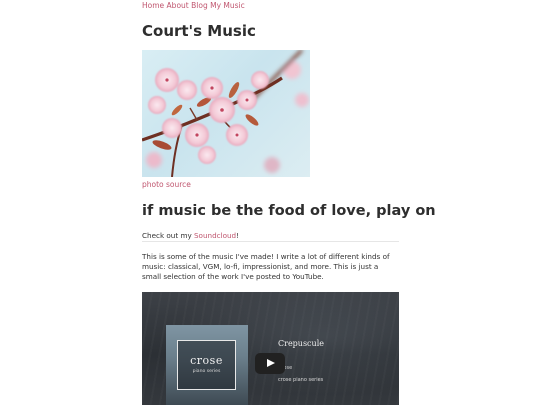 Image resolution: width=540 pixels, height=405 pixels. I want to click on album-cover-thumbnail: crose piano series, so click(207, 365).